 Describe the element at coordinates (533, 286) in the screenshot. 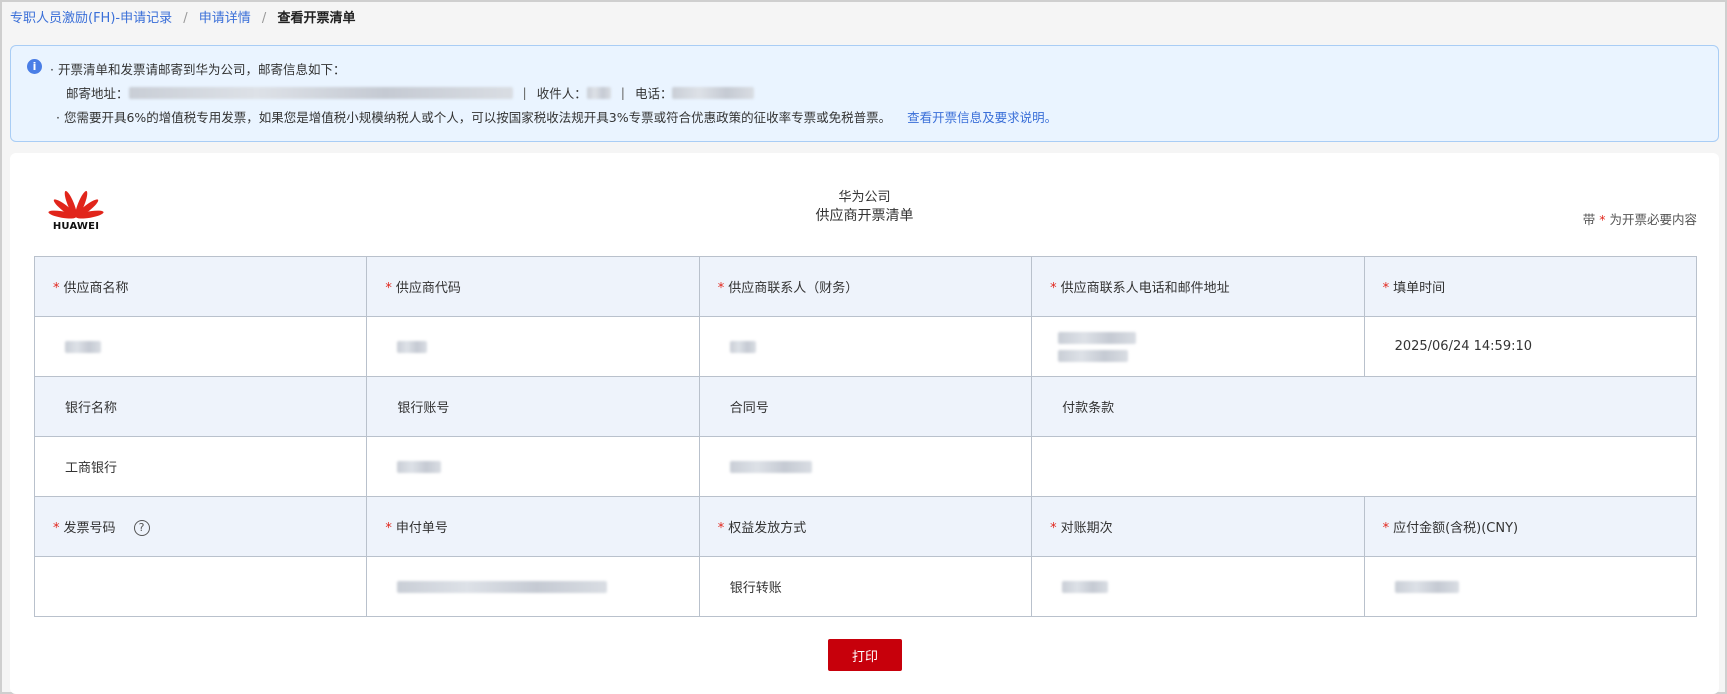

I see `header-supplier-code: * 供应商代码` at that location.